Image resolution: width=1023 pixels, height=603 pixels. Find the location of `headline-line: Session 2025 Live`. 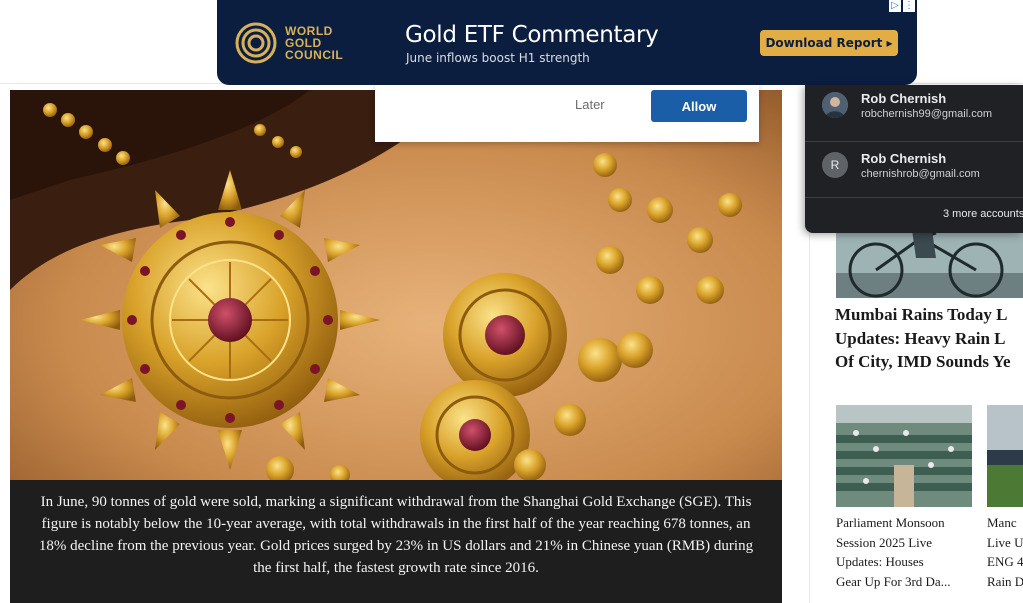

headline-line: Session 2025 Live is located at coordinates (884, 542).